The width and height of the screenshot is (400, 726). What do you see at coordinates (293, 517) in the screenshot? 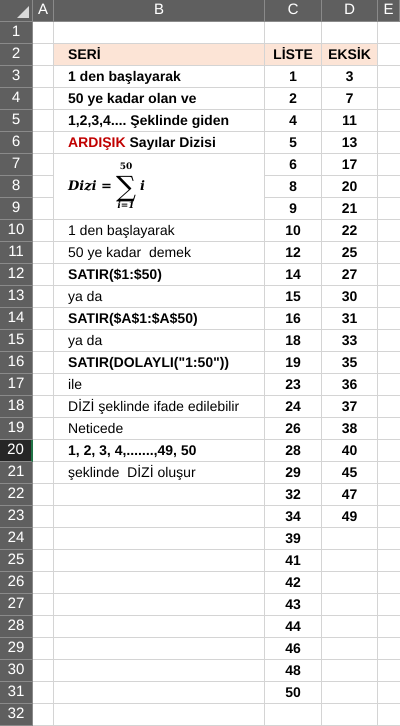
I see `table-cell: 34` at bounding box center [293, 517].